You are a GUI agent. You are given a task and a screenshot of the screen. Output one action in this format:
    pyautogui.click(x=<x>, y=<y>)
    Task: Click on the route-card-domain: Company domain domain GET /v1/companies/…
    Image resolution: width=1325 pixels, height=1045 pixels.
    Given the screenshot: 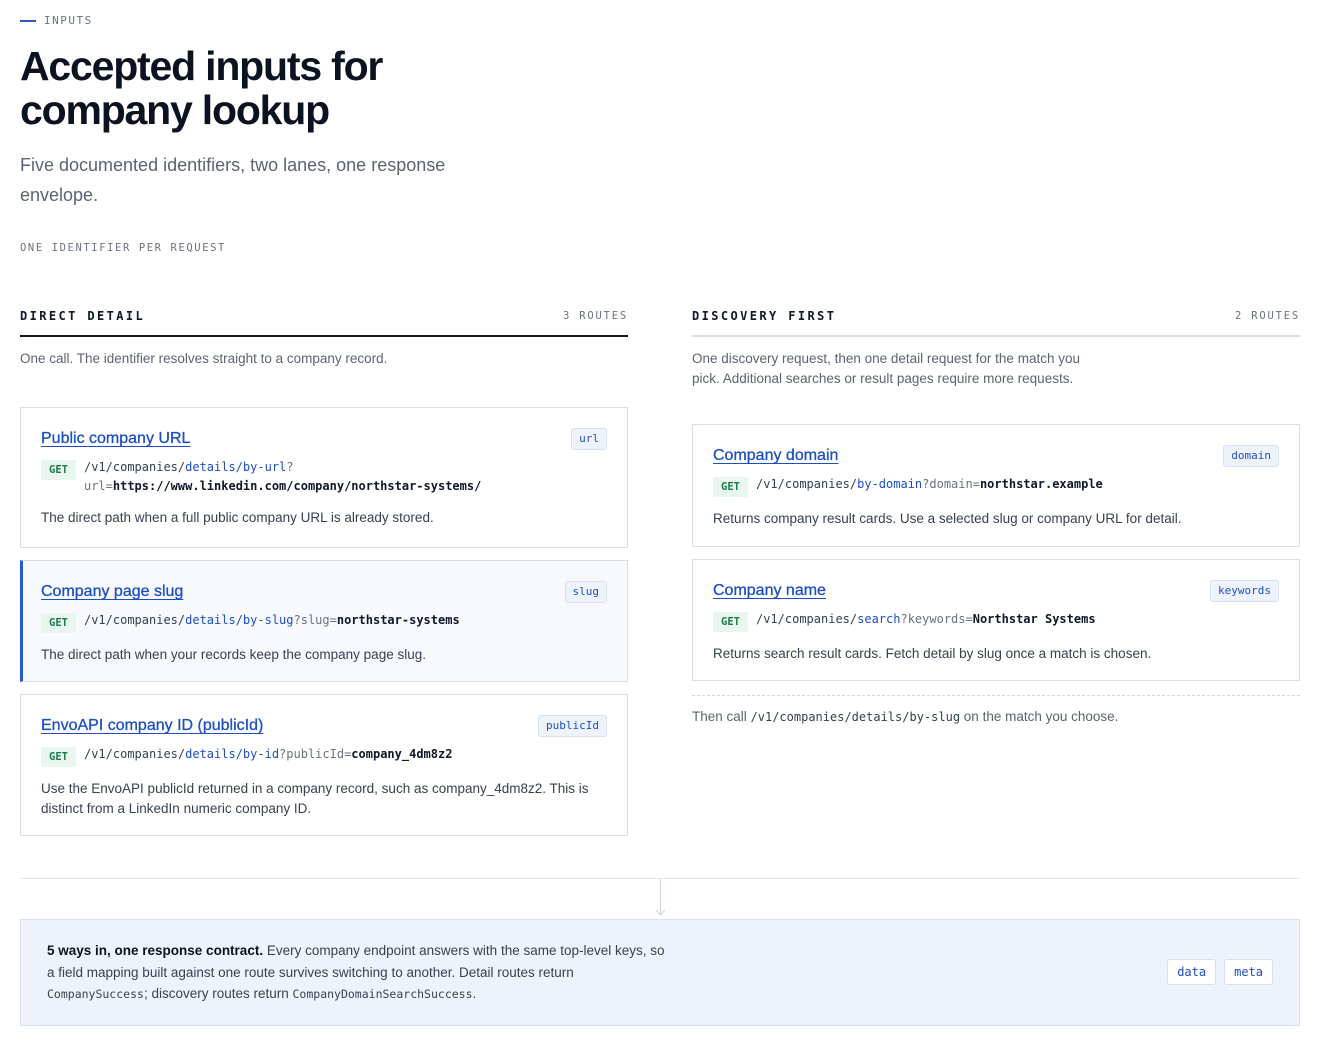 What is the action you would take?
    pyautogui.click(x=996, y=485)
    